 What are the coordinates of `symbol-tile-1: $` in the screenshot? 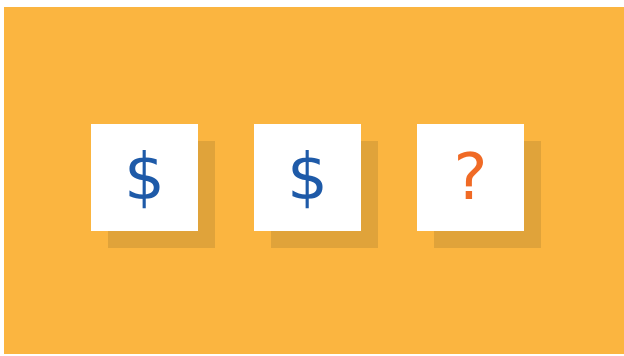 It's located at (153, 186).